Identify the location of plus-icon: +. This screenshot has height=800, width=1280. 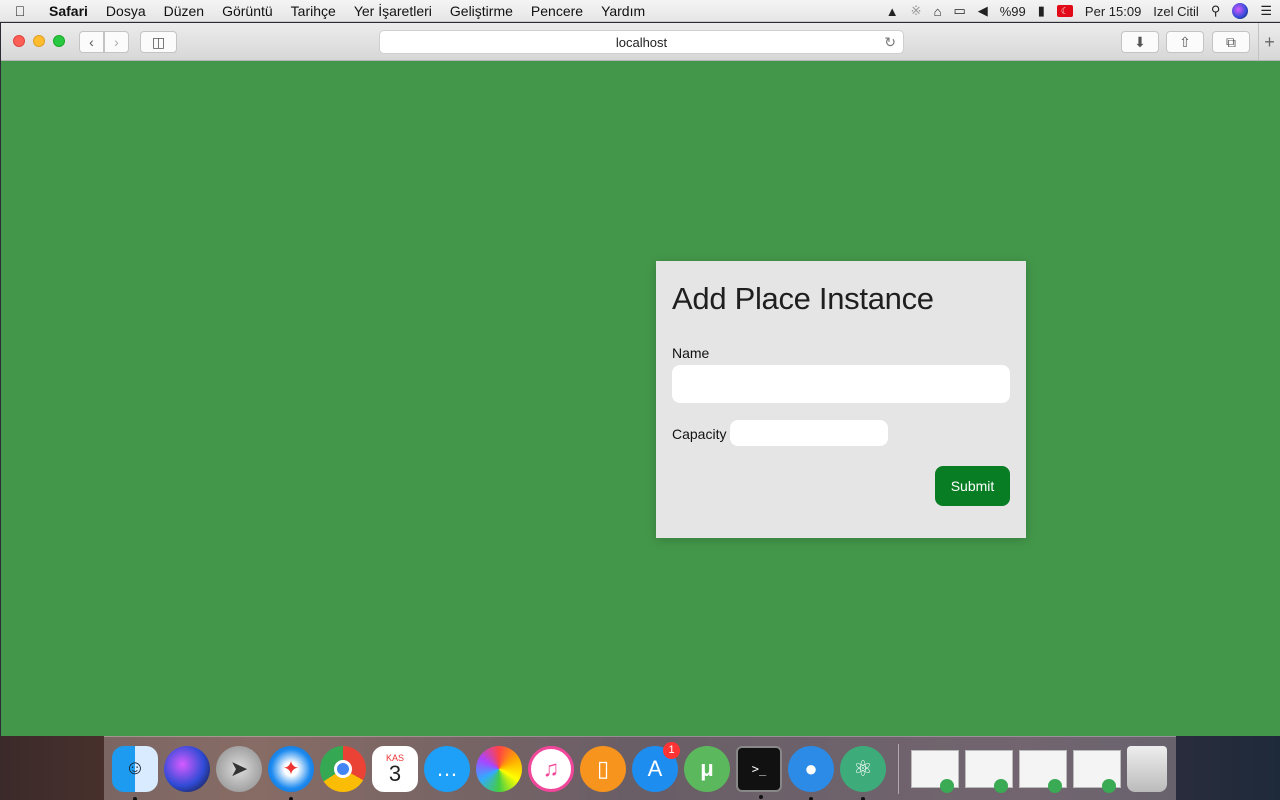
(1269, 41).